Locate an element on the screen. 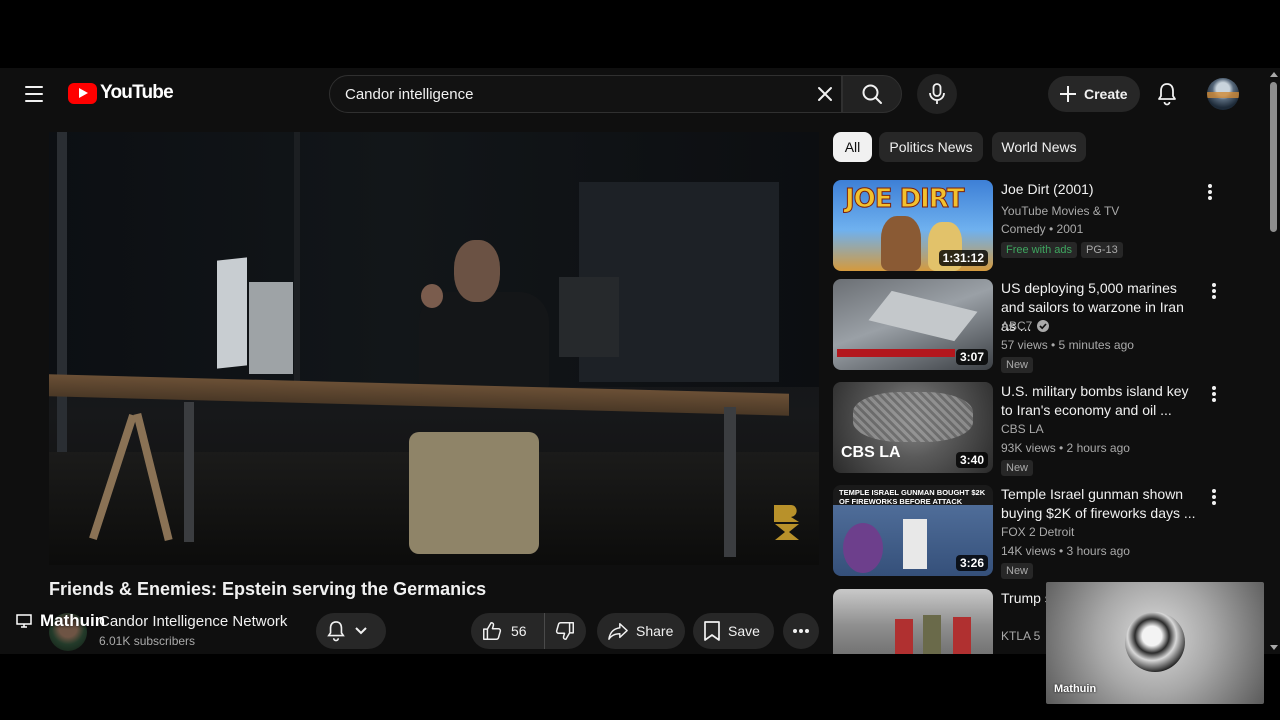 The image size is (1280, 720). video-duration: 3:07 is located at coordinates (971, 357).